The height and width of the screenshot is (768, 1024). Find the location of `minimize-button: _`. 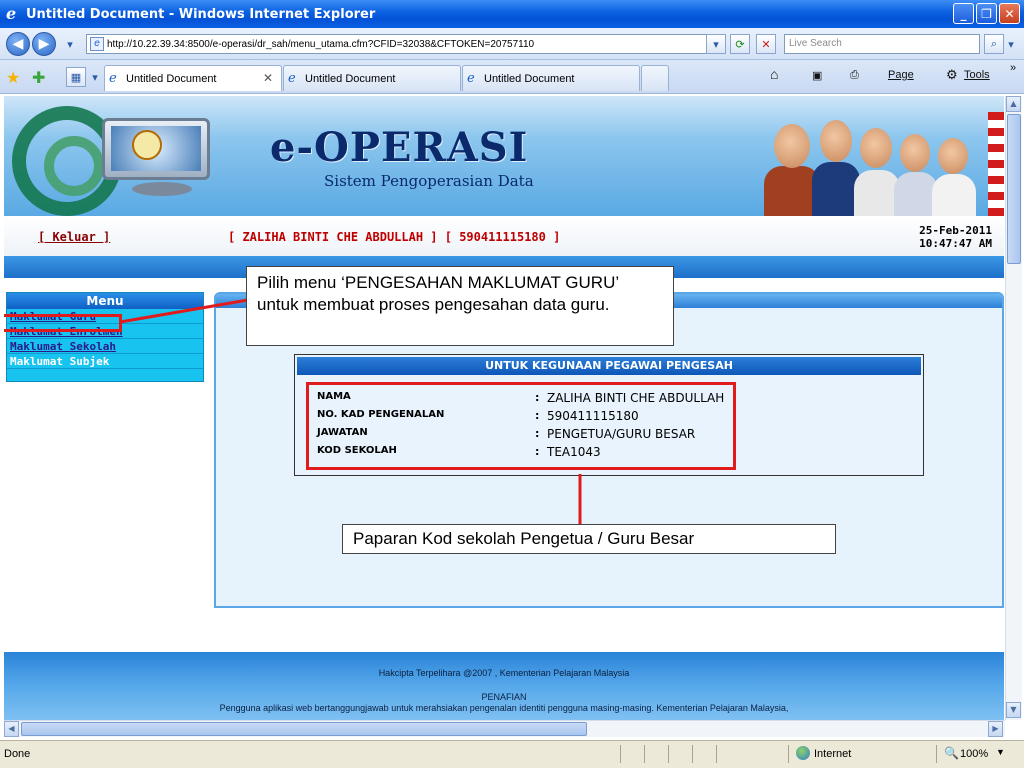

minimize-button: _ is located at coordinates (963, 13).